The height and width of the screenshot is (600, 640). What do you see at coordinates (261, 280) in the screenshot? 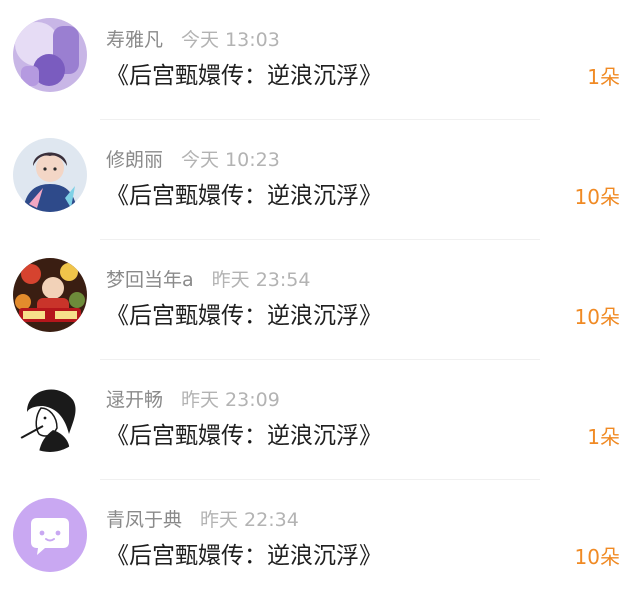
I see `timestamp: 昨天 23:54` at bounding box center [261, 280].